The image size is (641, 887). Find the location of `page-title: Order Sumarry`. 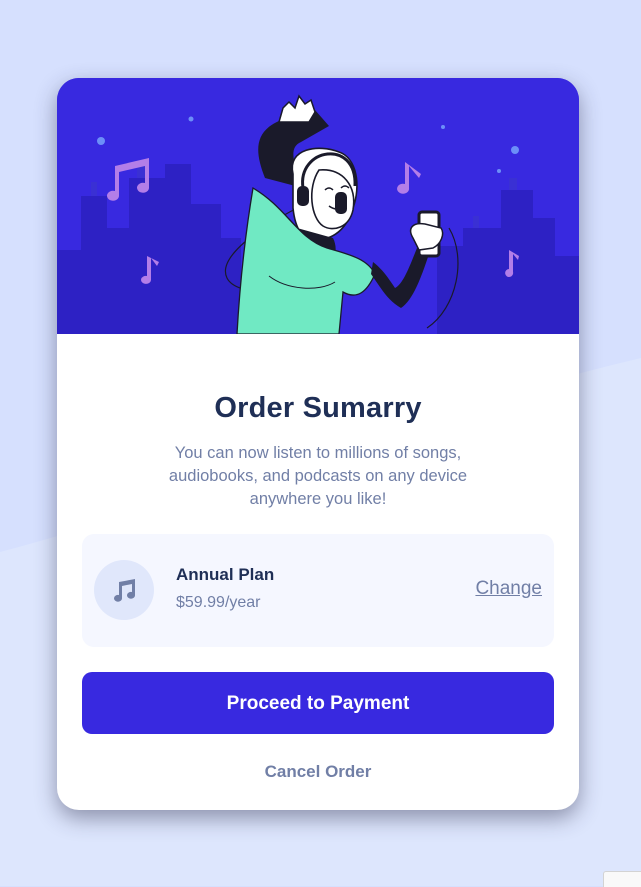

page-title: Order Sumarry is located at coordinates (318, 408).